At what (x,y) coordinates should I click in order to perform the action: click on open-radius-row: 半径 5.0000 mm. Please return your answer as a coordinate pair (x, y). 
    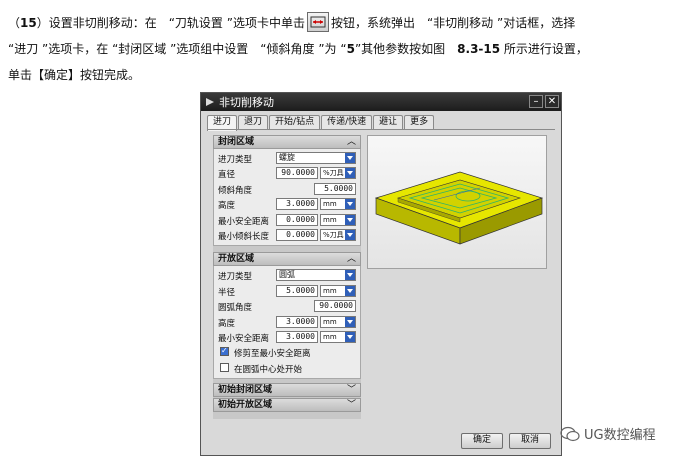
    Looking at the image, I should click on (287, 291).